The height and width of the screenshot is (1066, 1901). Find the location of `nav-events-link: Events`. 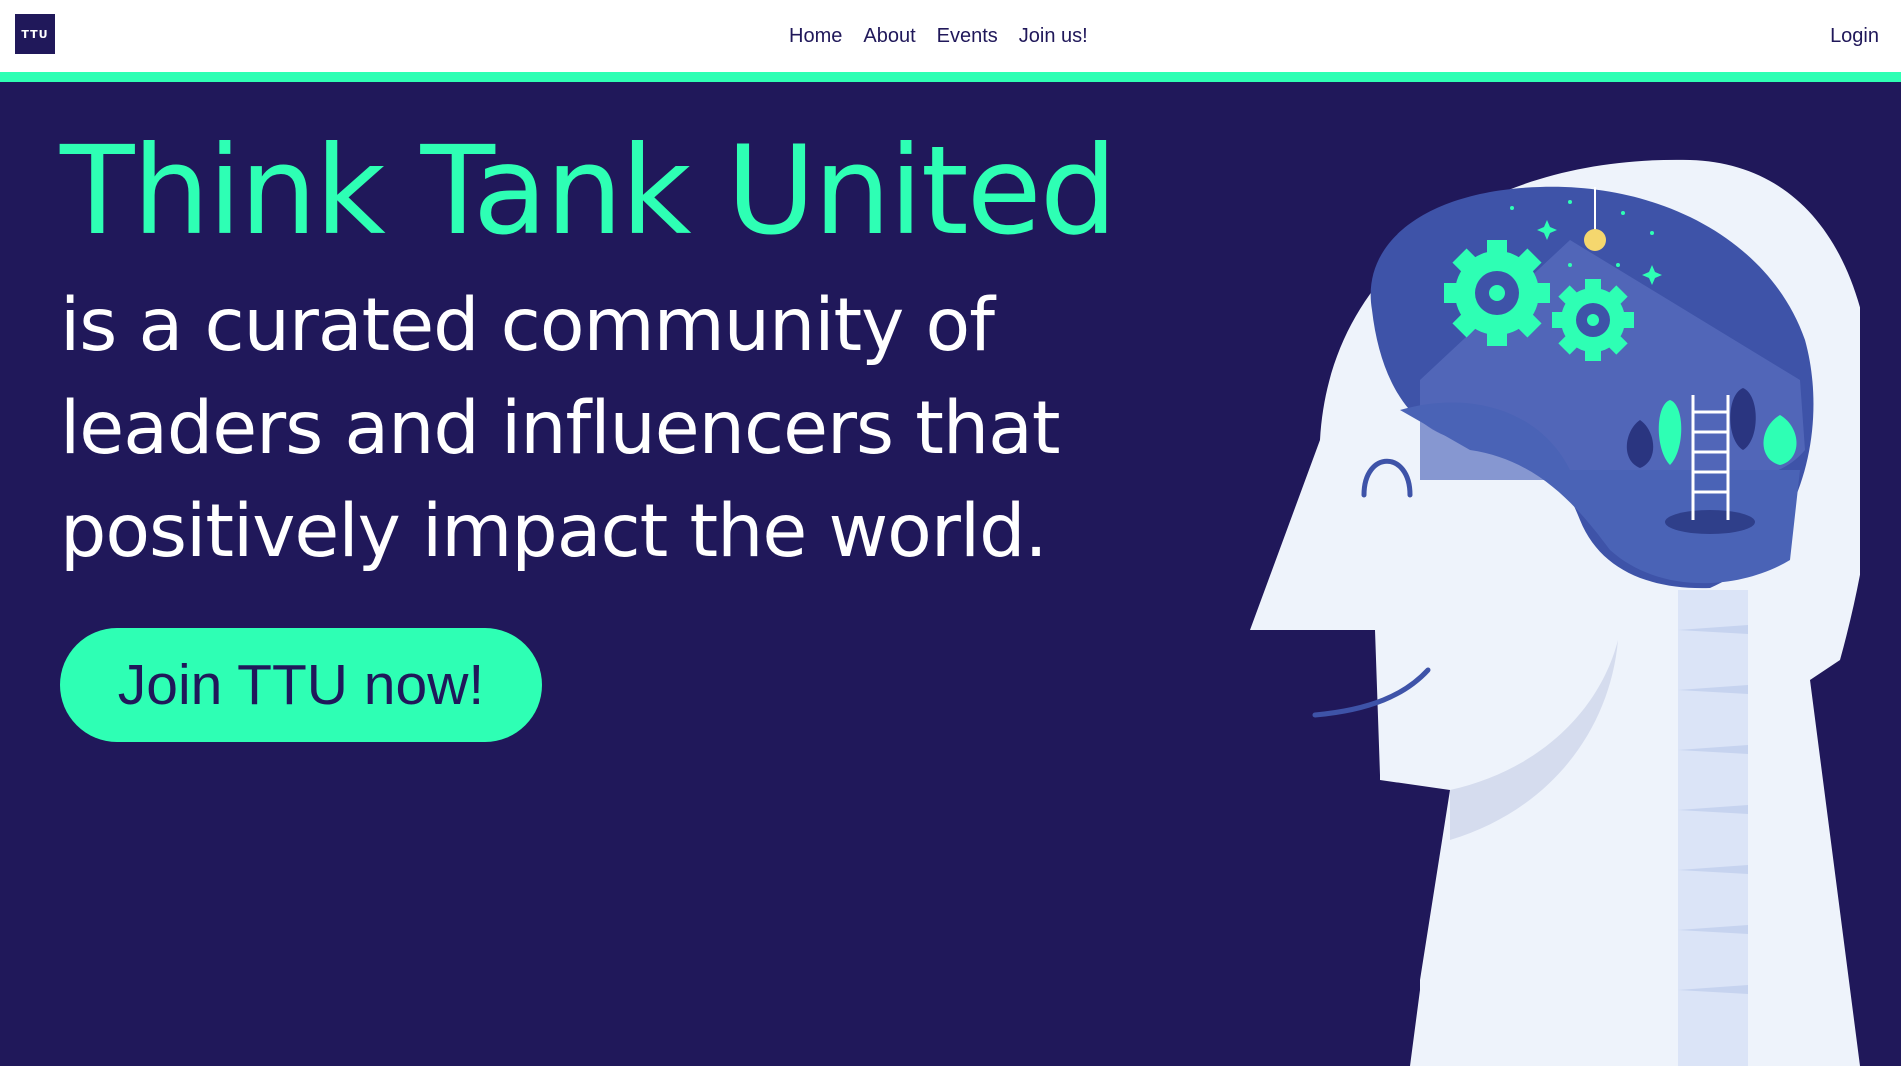

nav-events-link: Events is located at coordinates (967, 36).